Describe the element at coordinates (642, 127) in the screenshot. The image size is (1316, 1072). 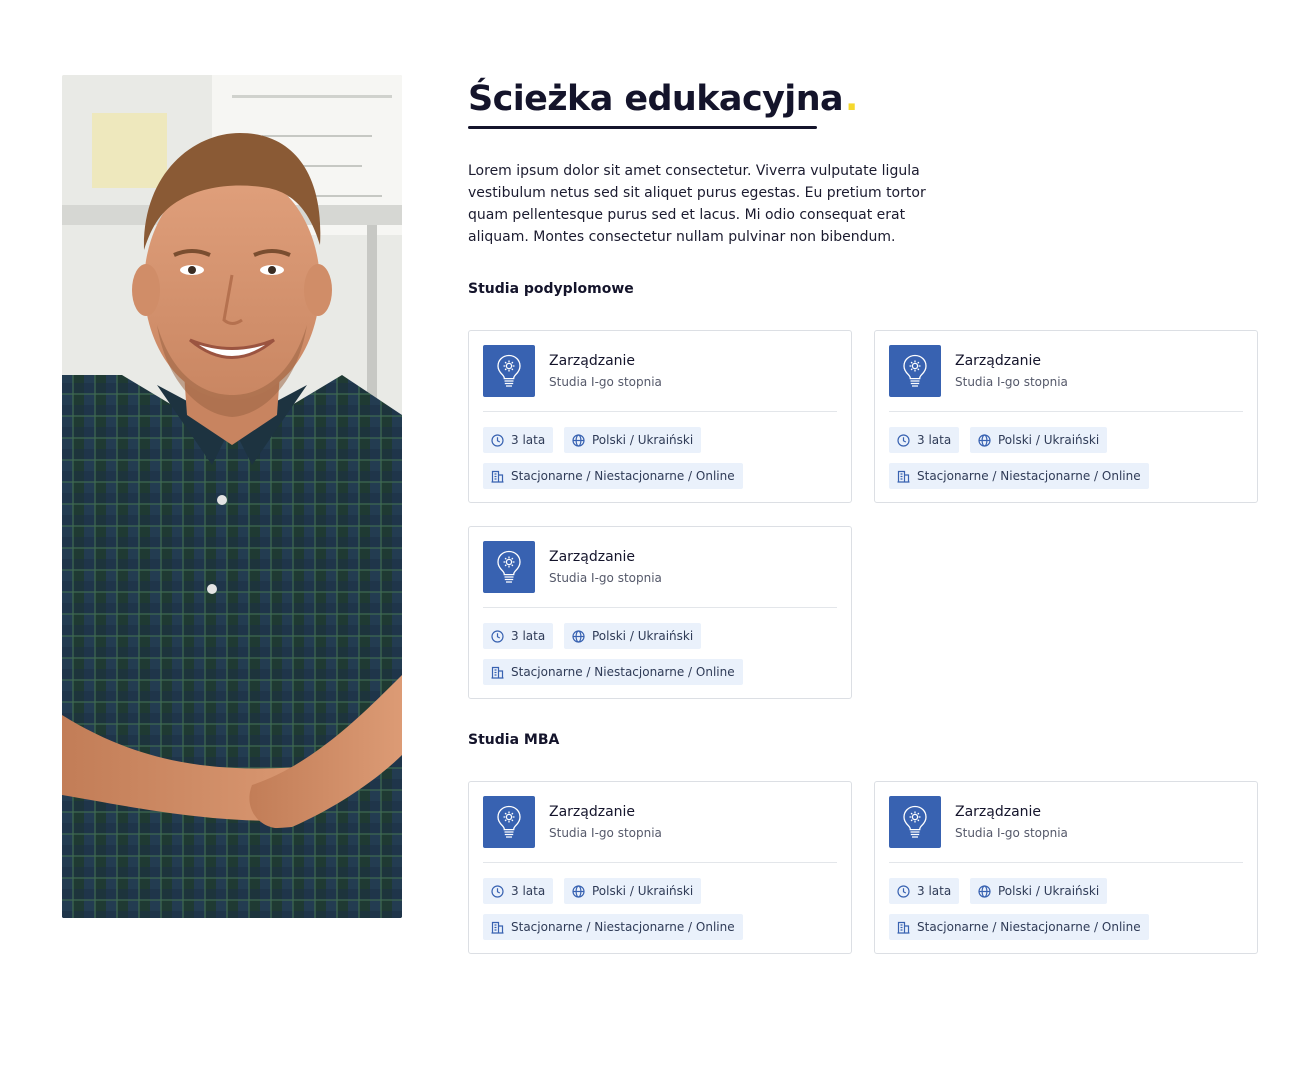
I see `title-underline` at that location.